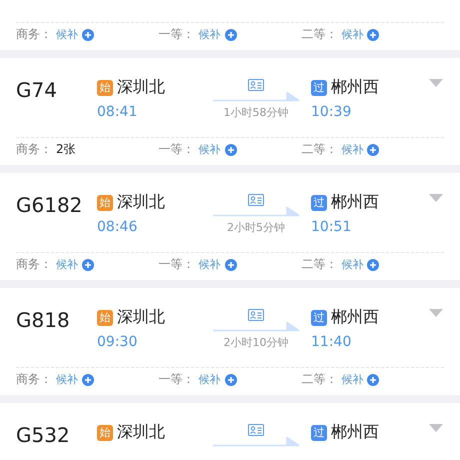  I want to click on travel-duration: 2小时5分钟, so click(256, 227).